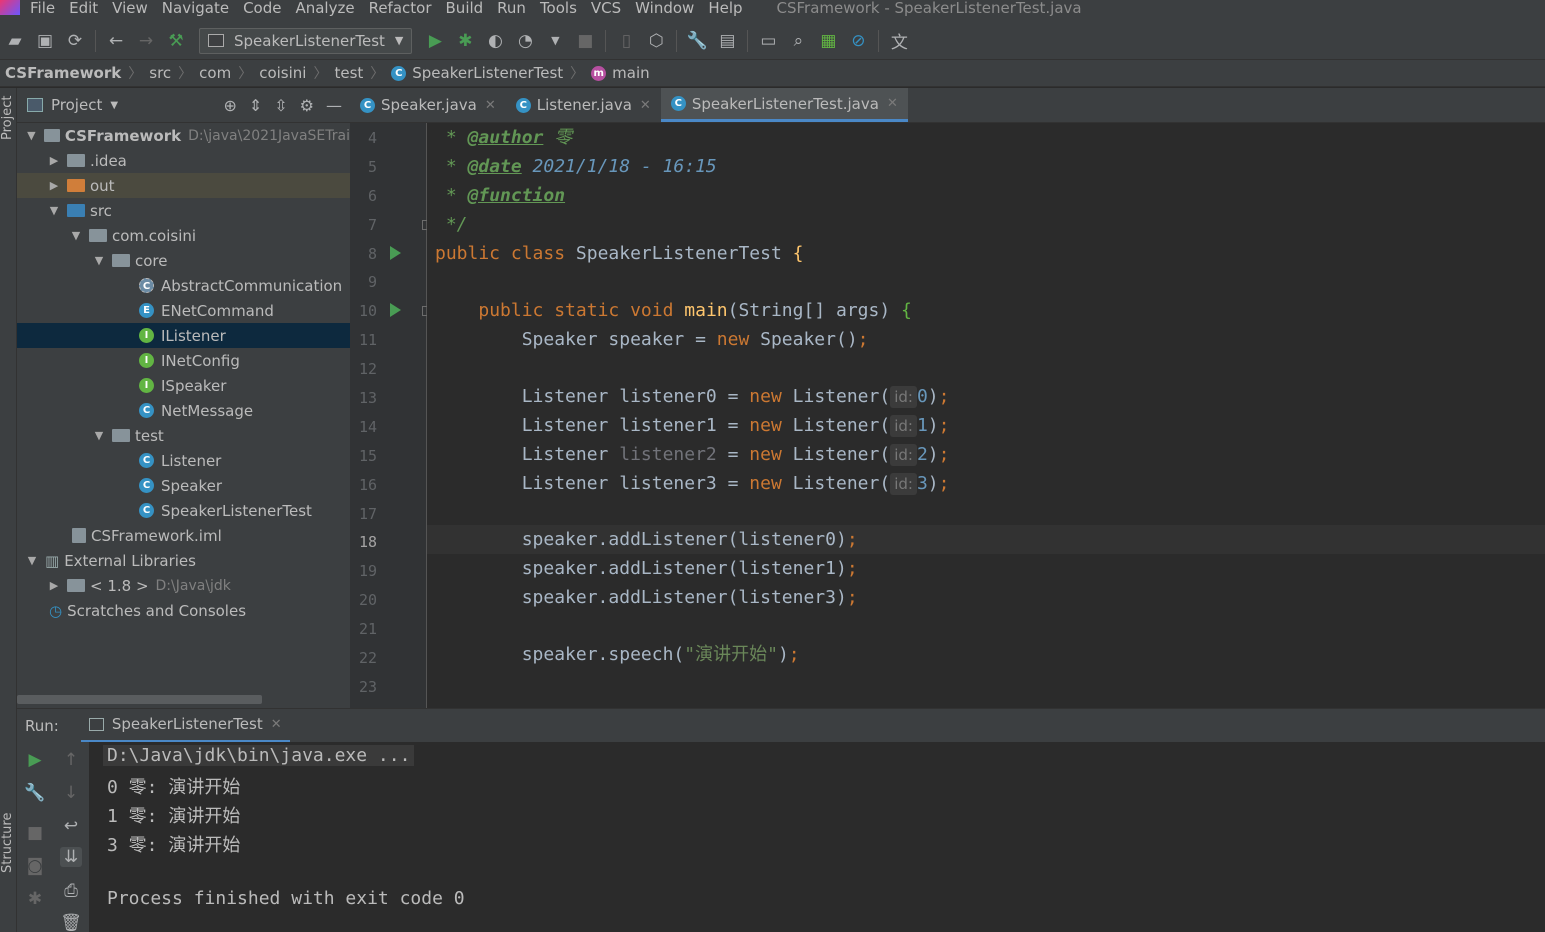 This screenshot has height=932, width=1545. Describe the element at coordinates (255, 105) in the screenshot. I see `expand-all-icon: ⇕` at that location.